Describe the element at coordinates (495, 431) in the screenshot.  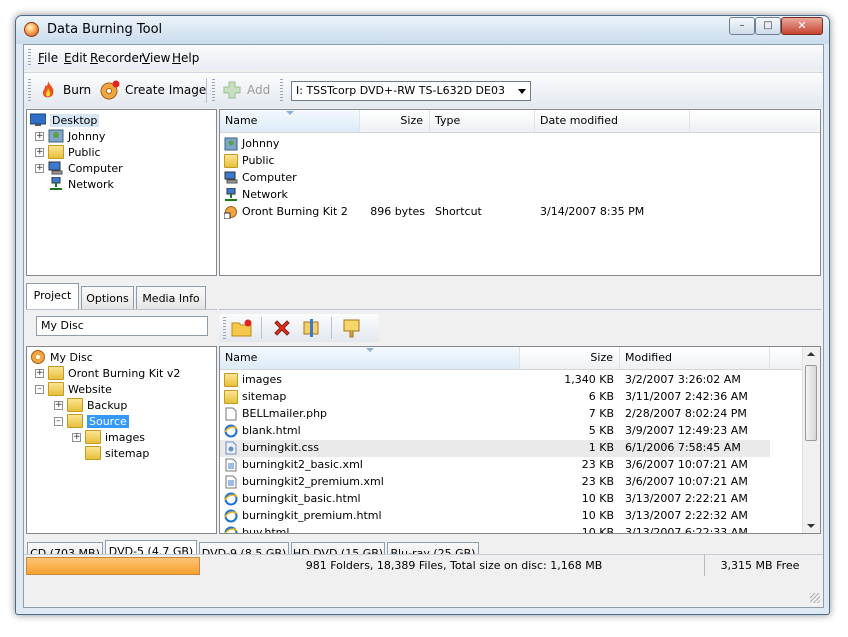
I see `file-row: blank.html 5 KB 3/9/2007 12:49:23 AM` at that location.